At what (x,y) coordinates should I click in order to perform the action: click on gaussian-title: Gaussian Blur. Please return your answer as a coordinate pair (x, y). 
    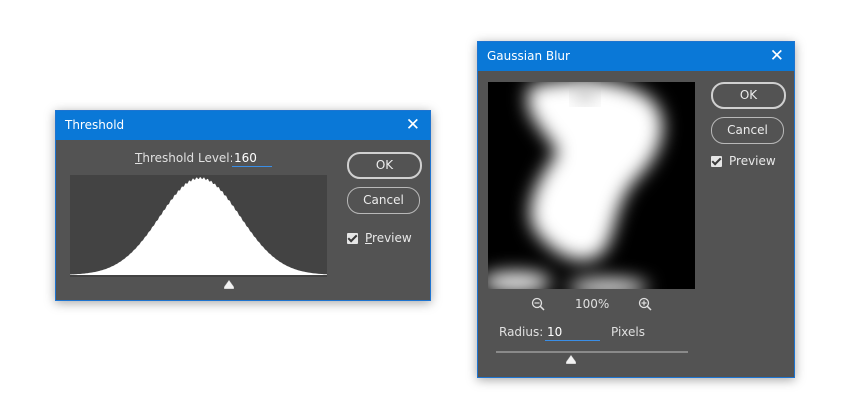
    Looking at the image, I should click on (528, 56).